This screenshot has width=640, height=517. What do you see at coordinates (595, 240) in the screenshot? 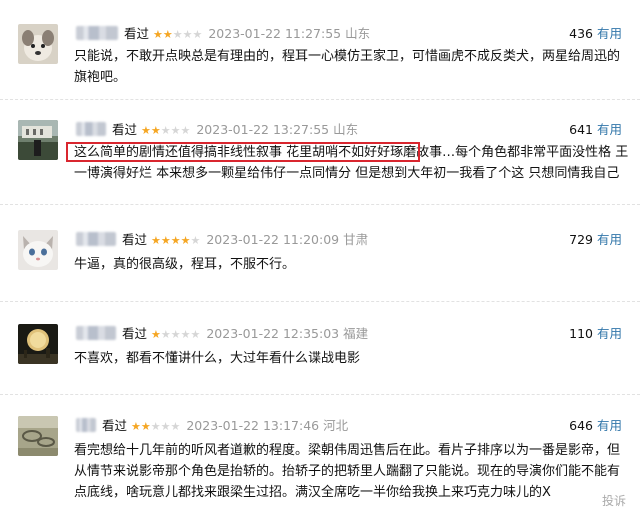
I see `vote-area: 729 有用` at bounding box center [595, 240].